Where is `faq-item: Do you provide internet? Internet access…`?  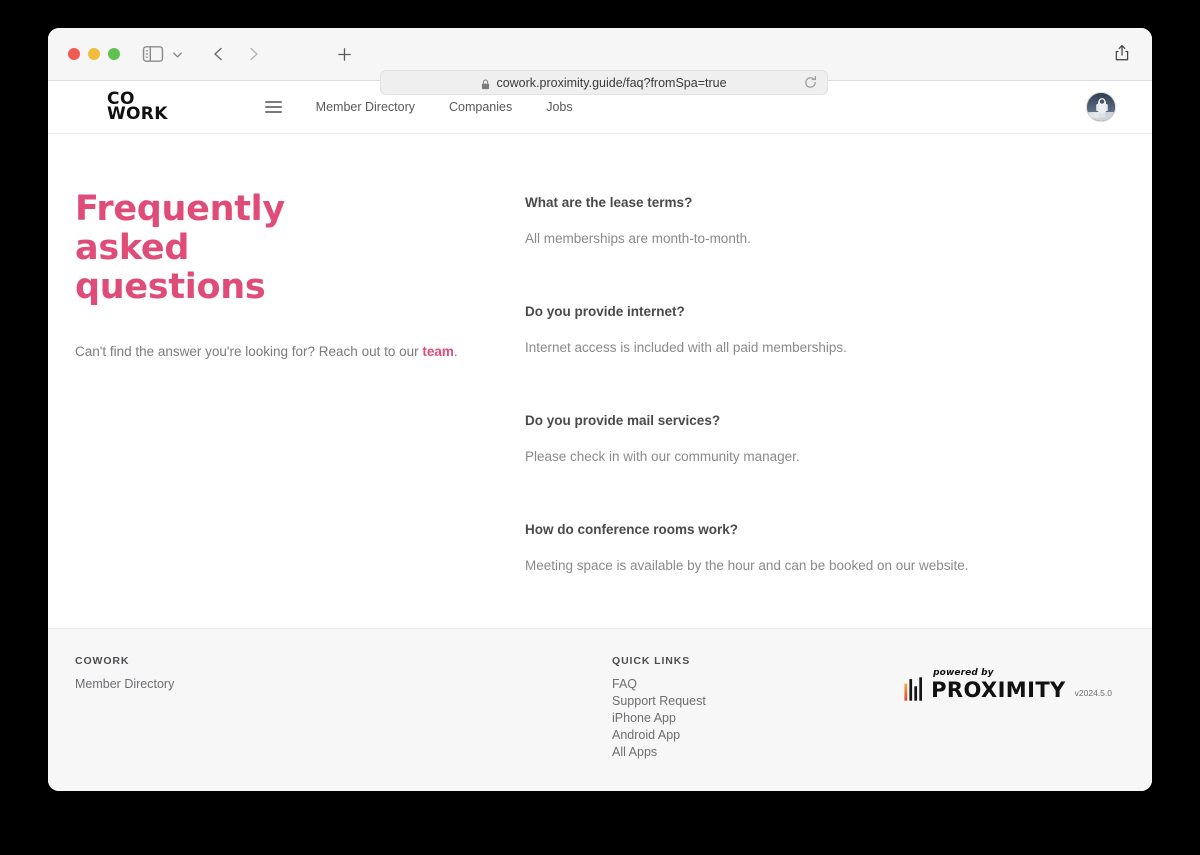 faq-item: Do you provide internet? Internet access… is located at coordinates (818, 329).